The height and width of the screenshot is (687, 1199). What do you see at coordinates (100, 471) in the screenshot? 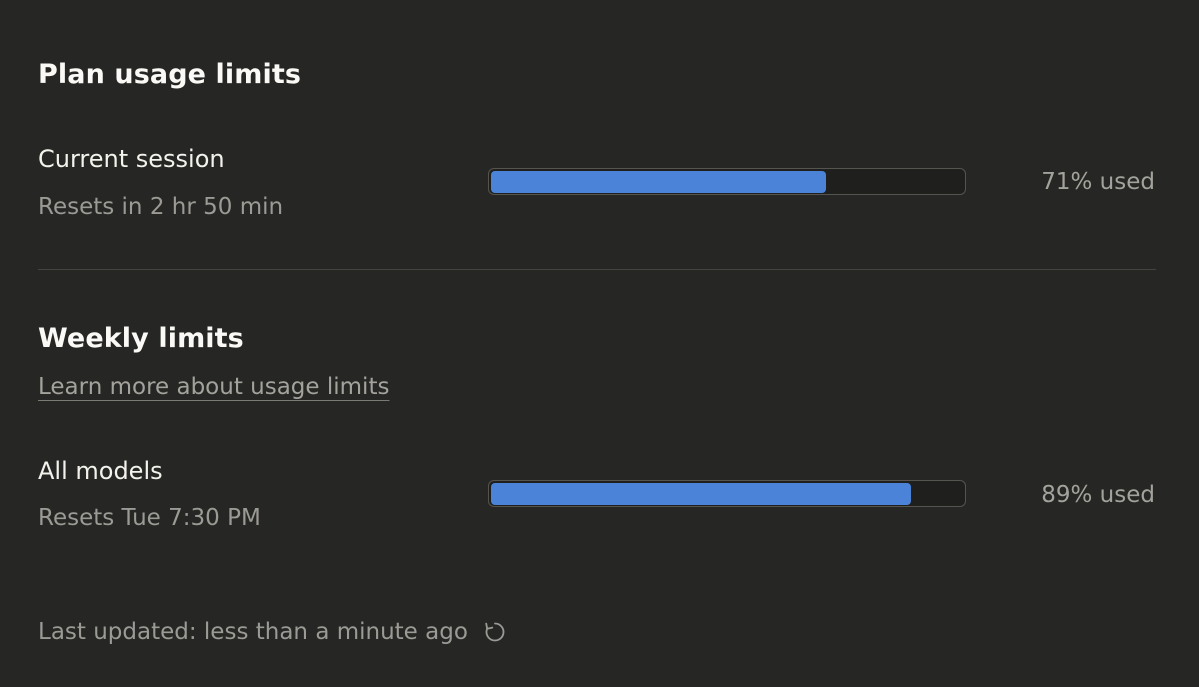
I see `all-models-label: All models` at bounding box center [100, 471].